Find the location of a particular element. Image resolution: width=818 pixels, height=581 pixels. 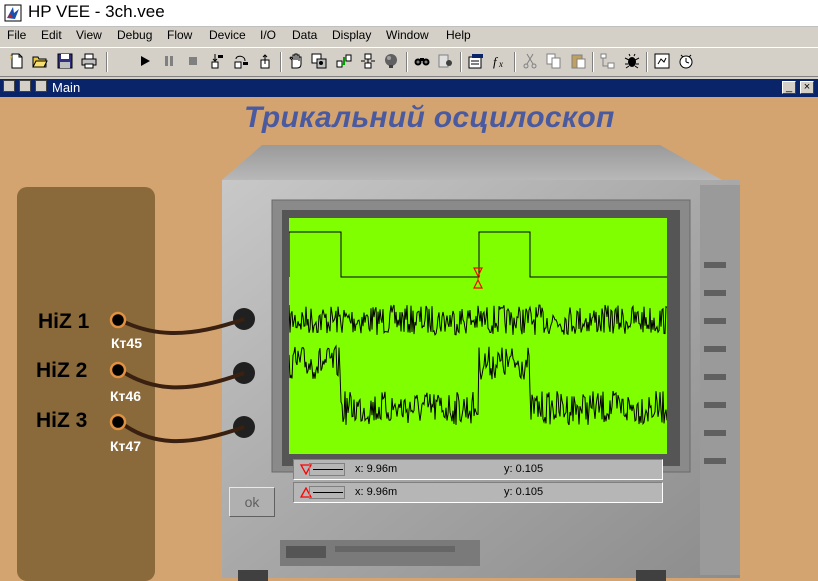

menu-view: View is located at coordinates (89, 35).